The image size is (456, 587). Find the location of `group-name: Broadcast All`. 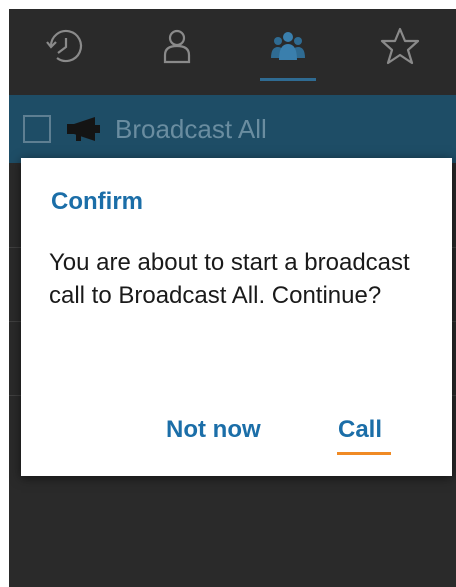

group-name: Broadcast All is located at coordinates (191, 128).